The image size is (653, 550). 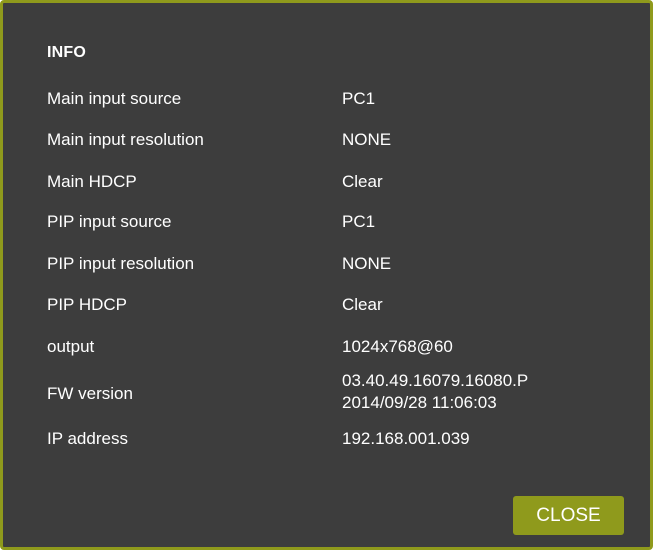 I want to click on pip-input-source-label: PIP input source, so click(x=109, y=221).